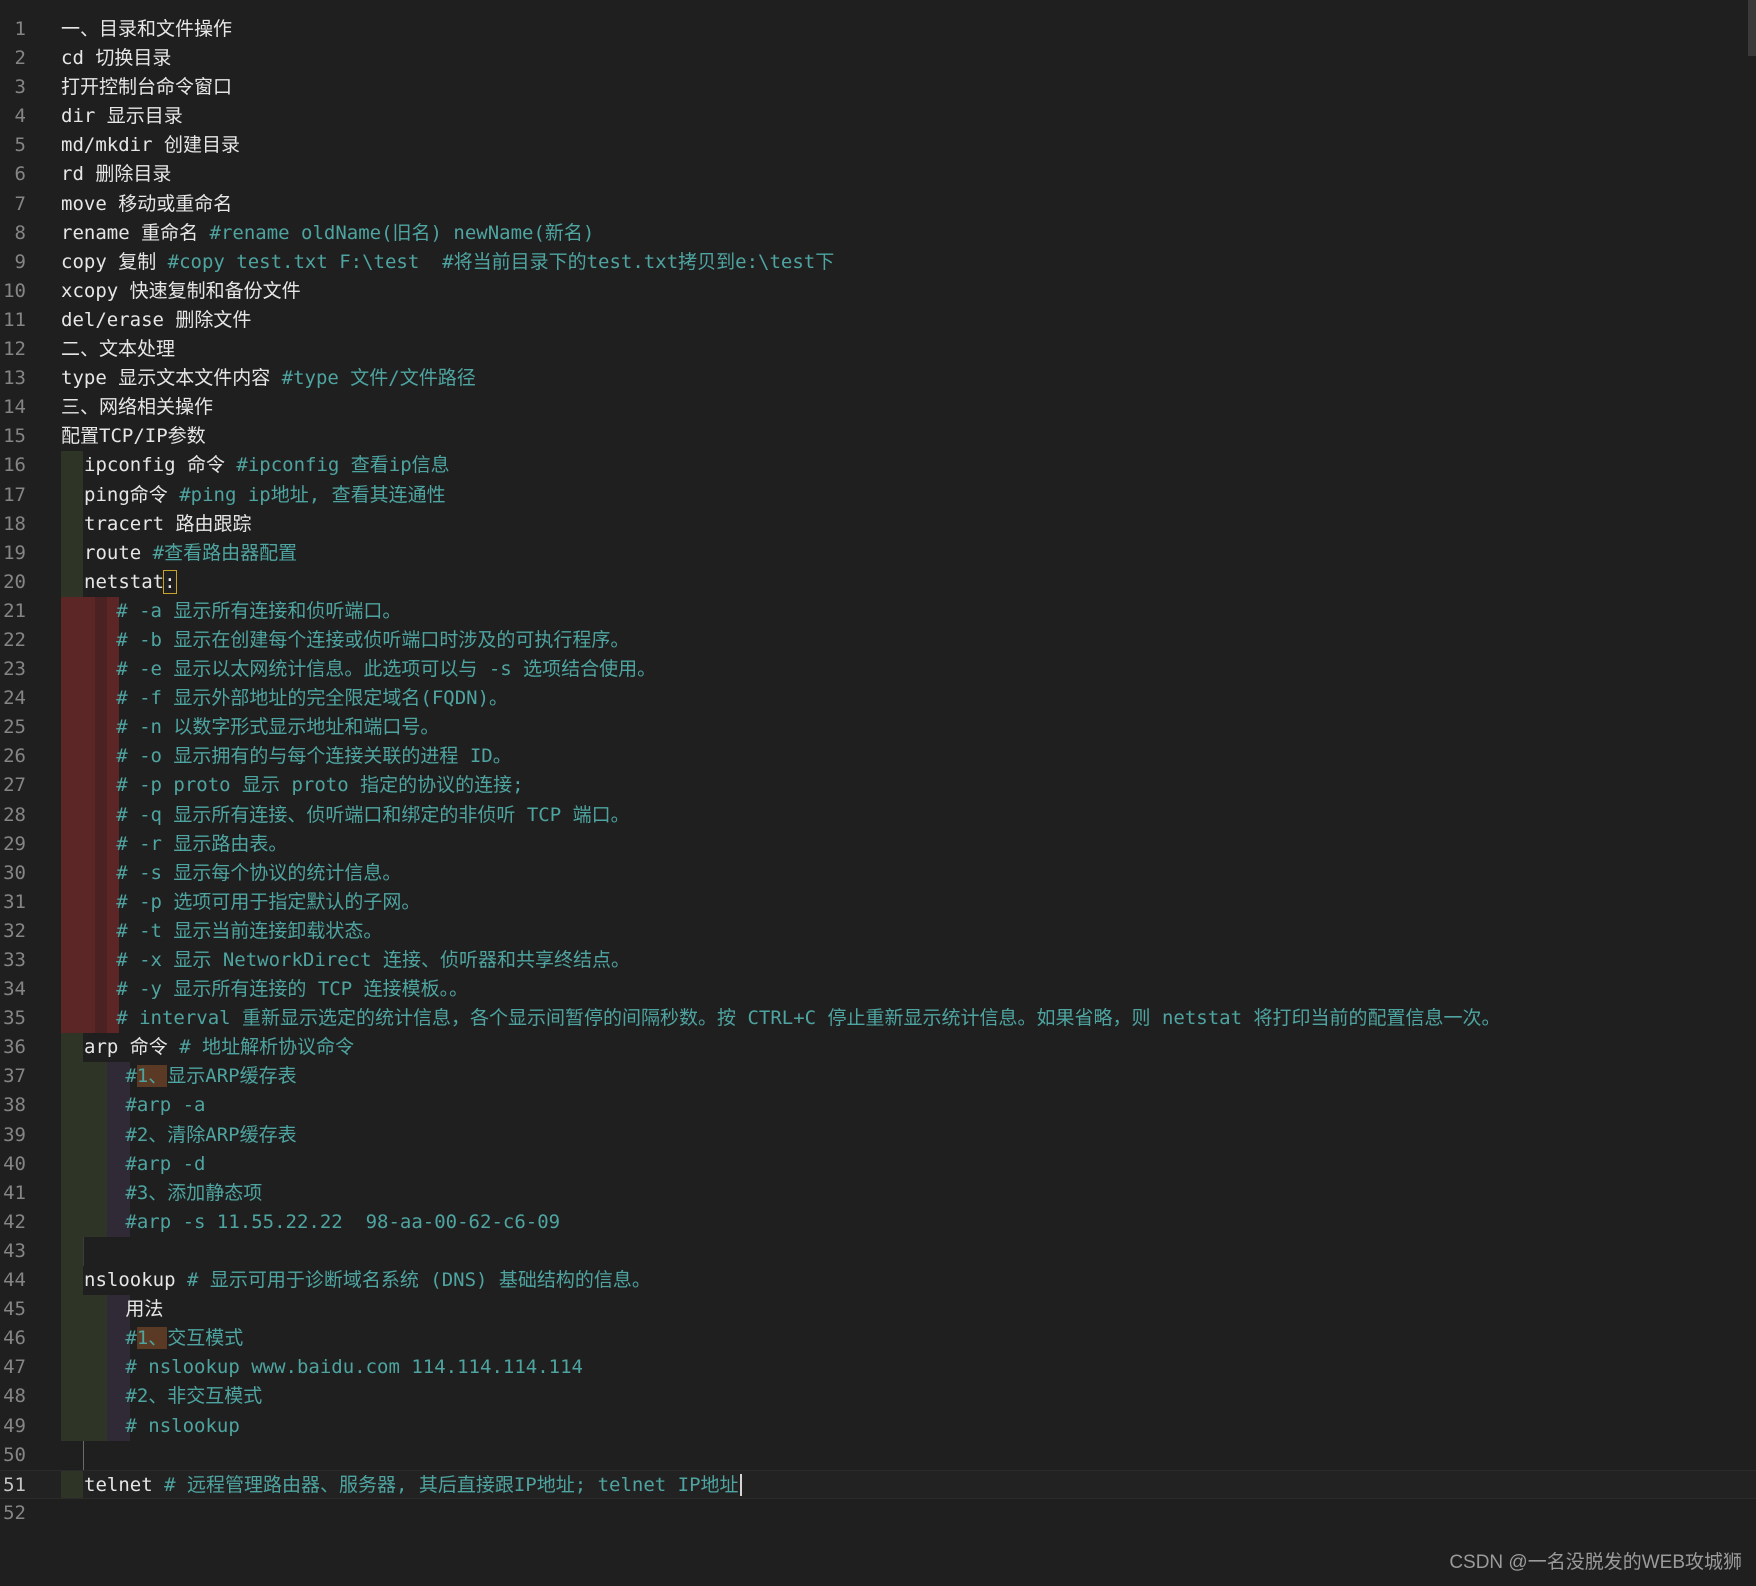 This screenshot has width=1756, height=1586. I want to click on comment-token: #rename oldName(旧名) newName(新名), so click(402, 232).